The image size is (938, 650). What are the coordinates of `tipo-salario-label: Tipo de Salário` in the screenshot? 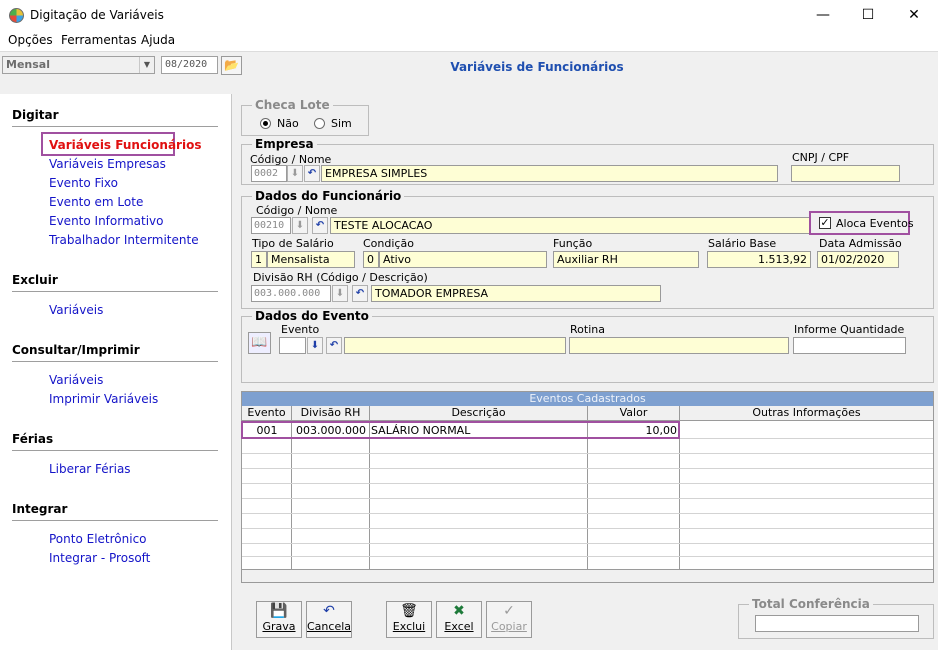 It's located at (293, 243).